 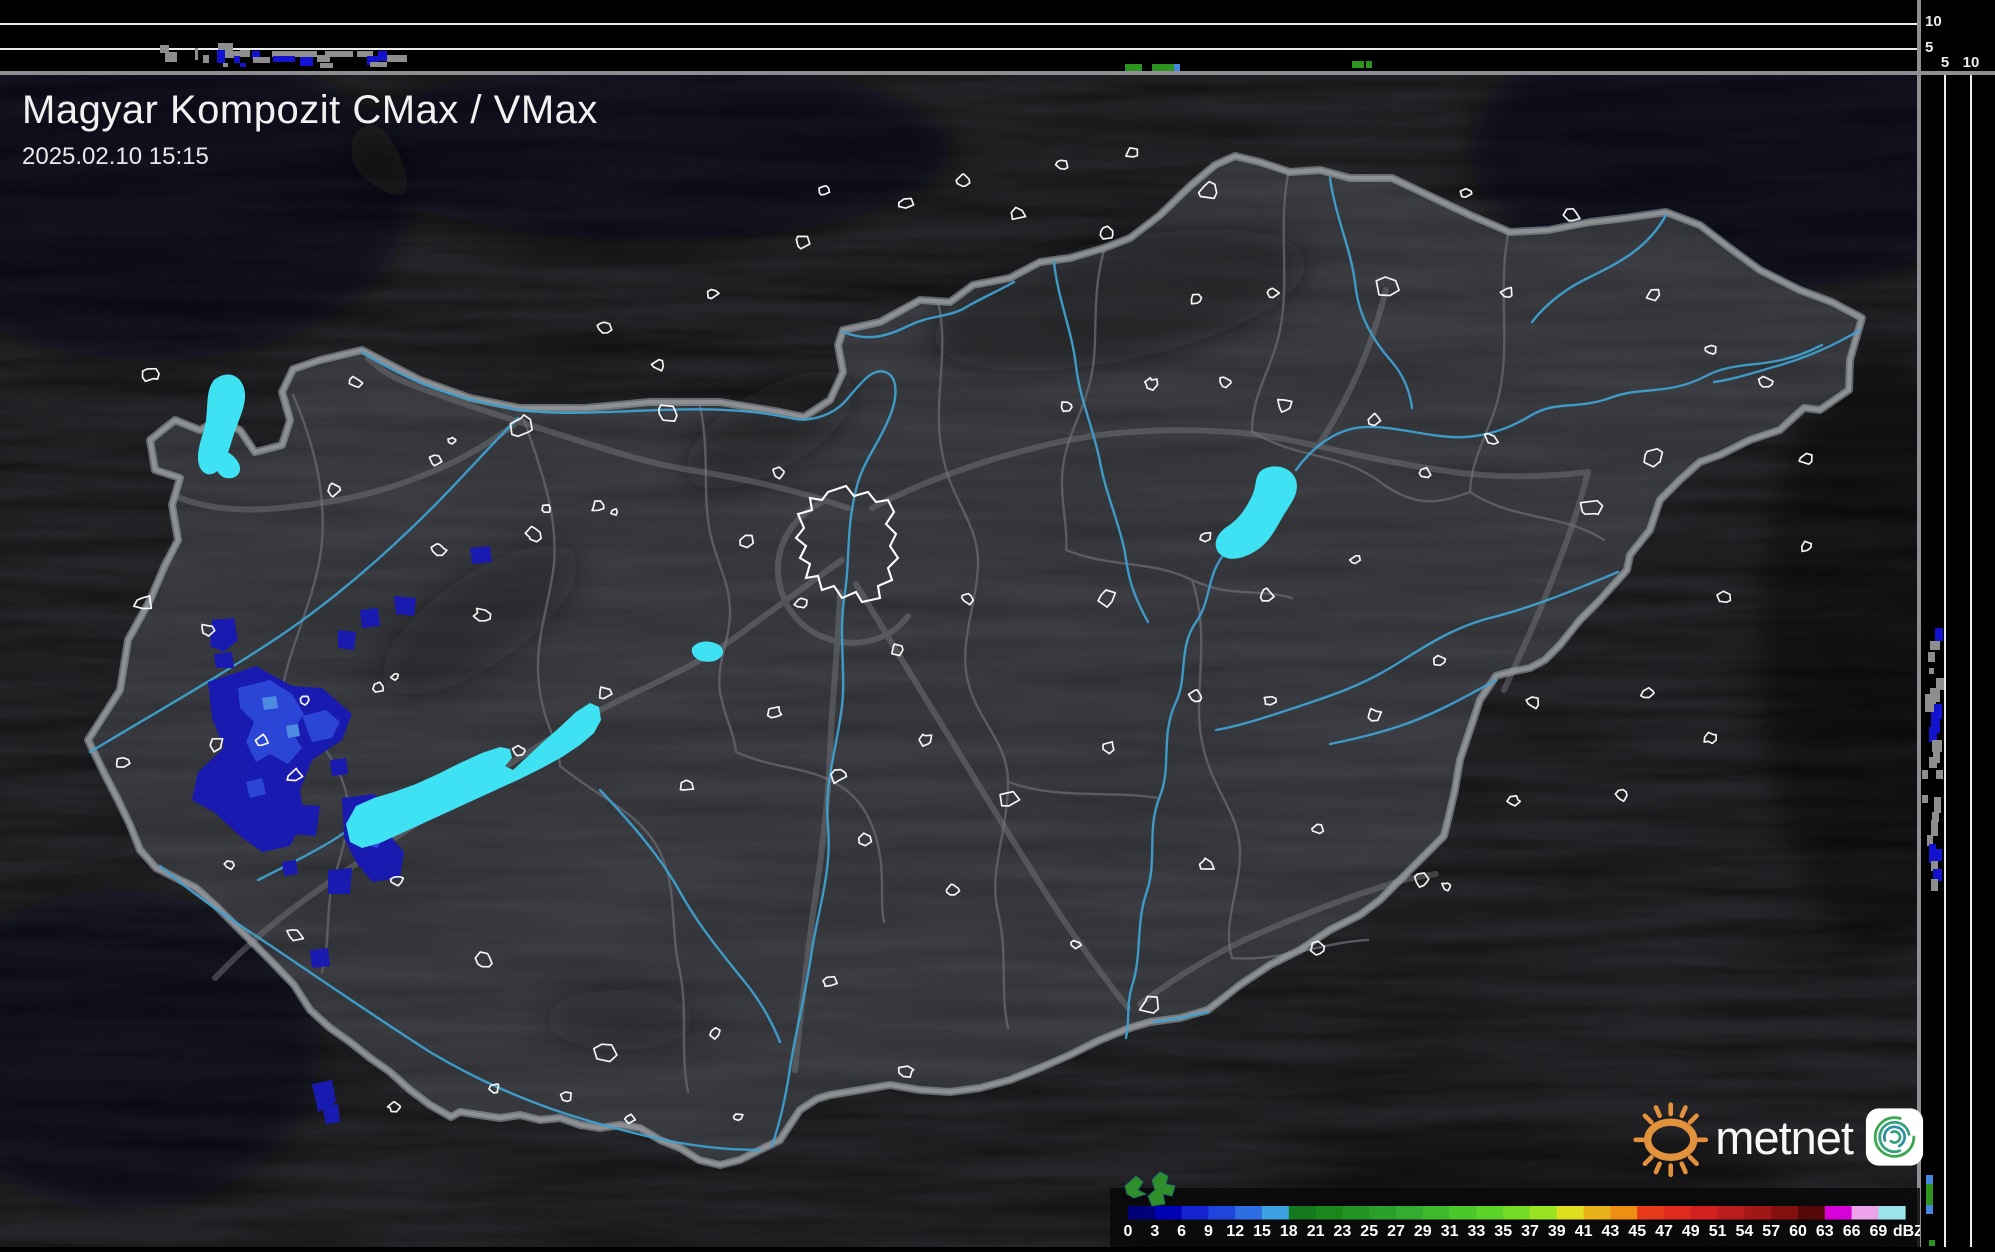 I want to click on logo-text: metnet, so click(x=1784, y=1137).